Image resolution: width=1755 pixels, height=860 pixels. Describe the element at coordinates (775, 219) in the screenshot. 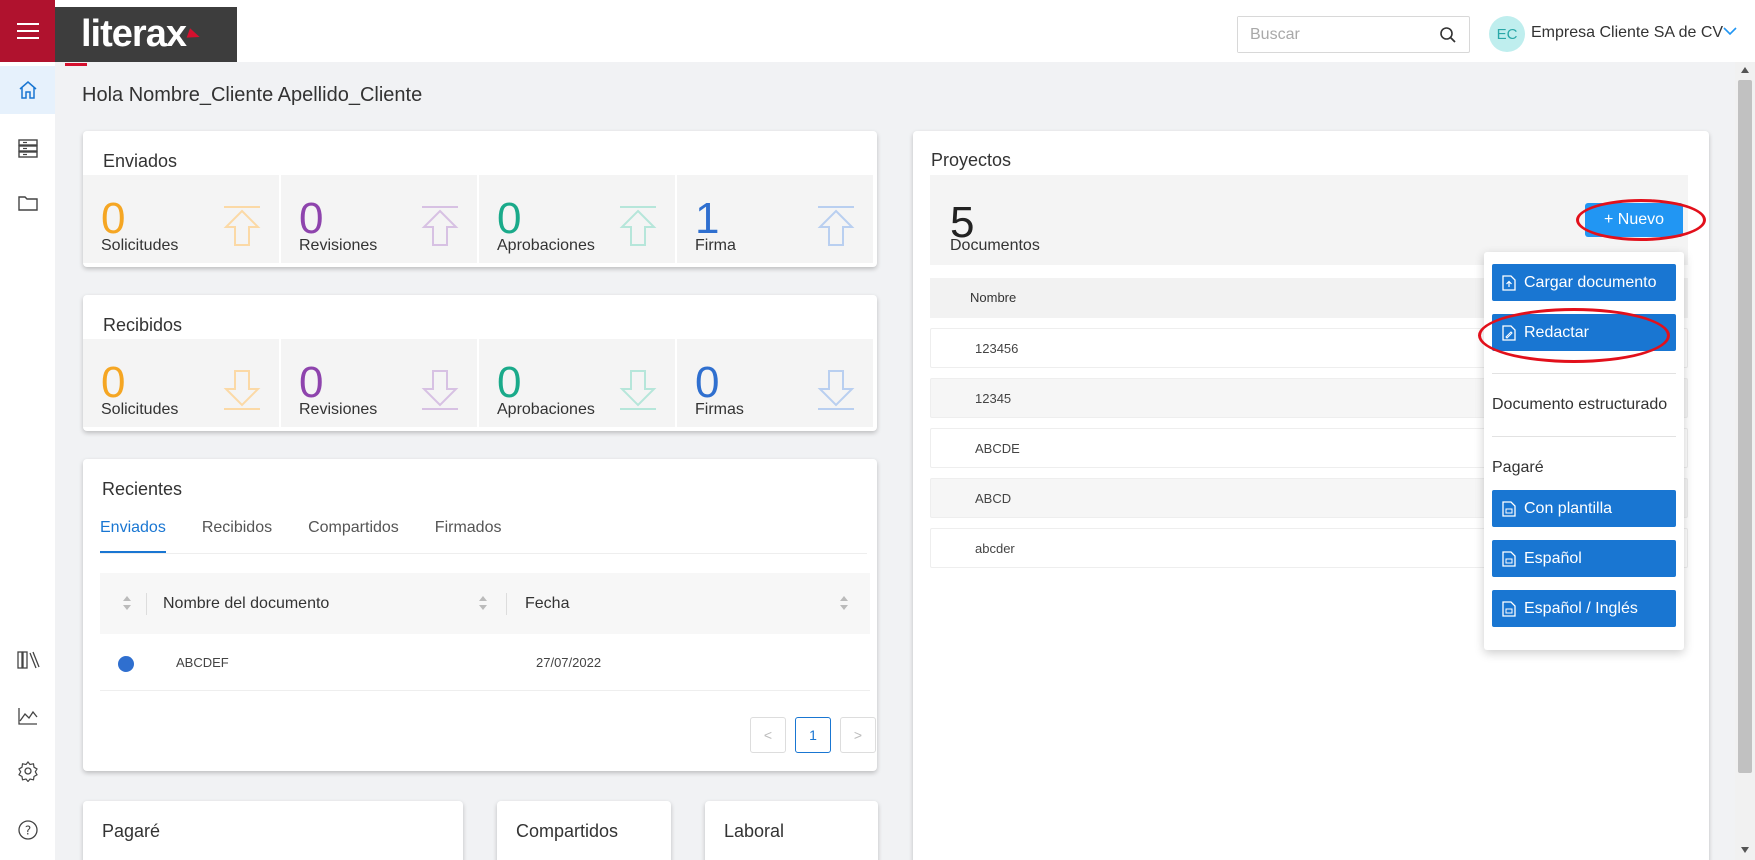

I see `enviados-firma: 1 Firma` at that location.